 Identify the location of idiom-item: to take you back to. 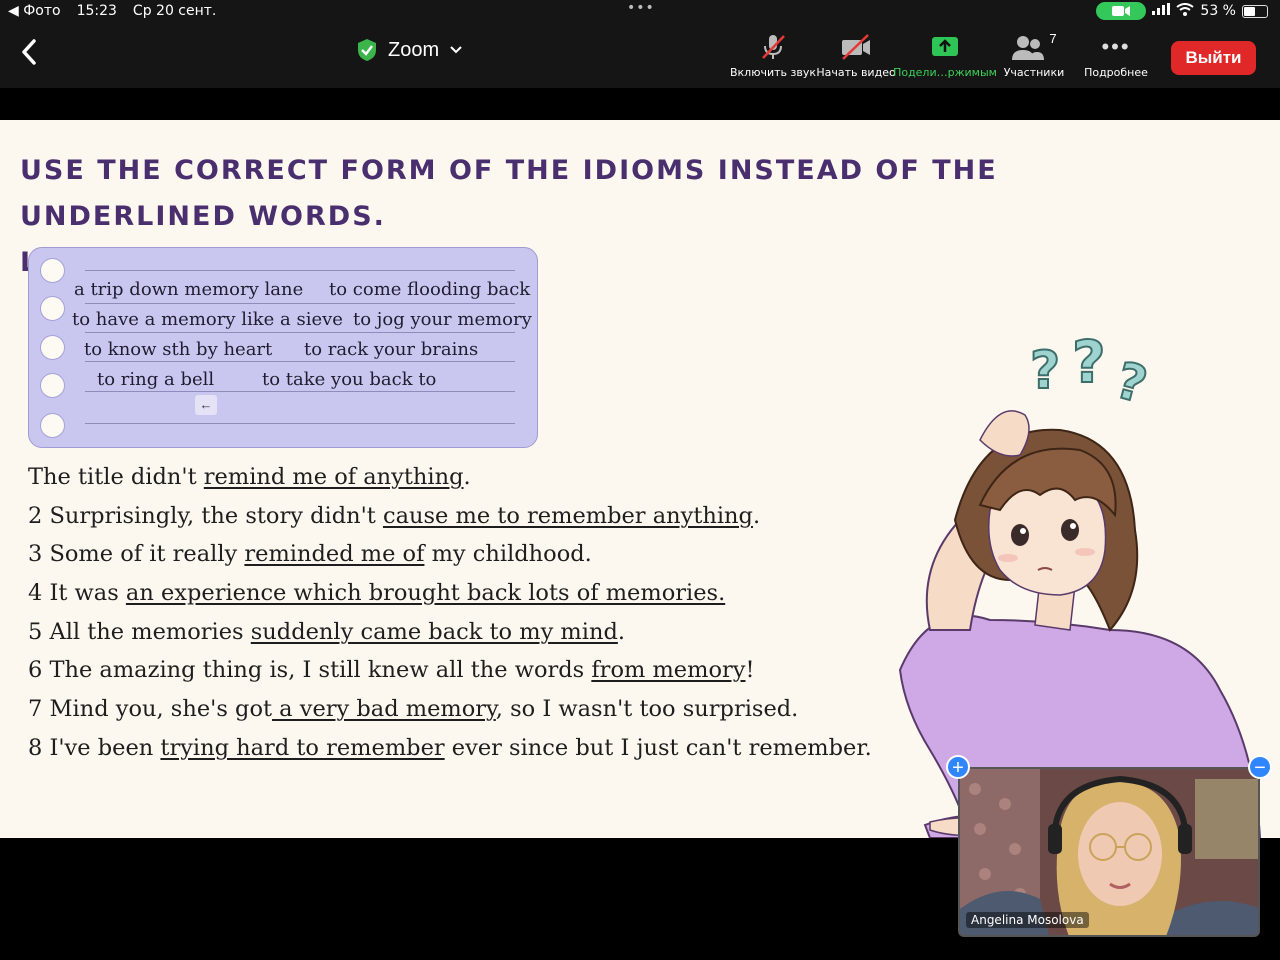
(349, 379).